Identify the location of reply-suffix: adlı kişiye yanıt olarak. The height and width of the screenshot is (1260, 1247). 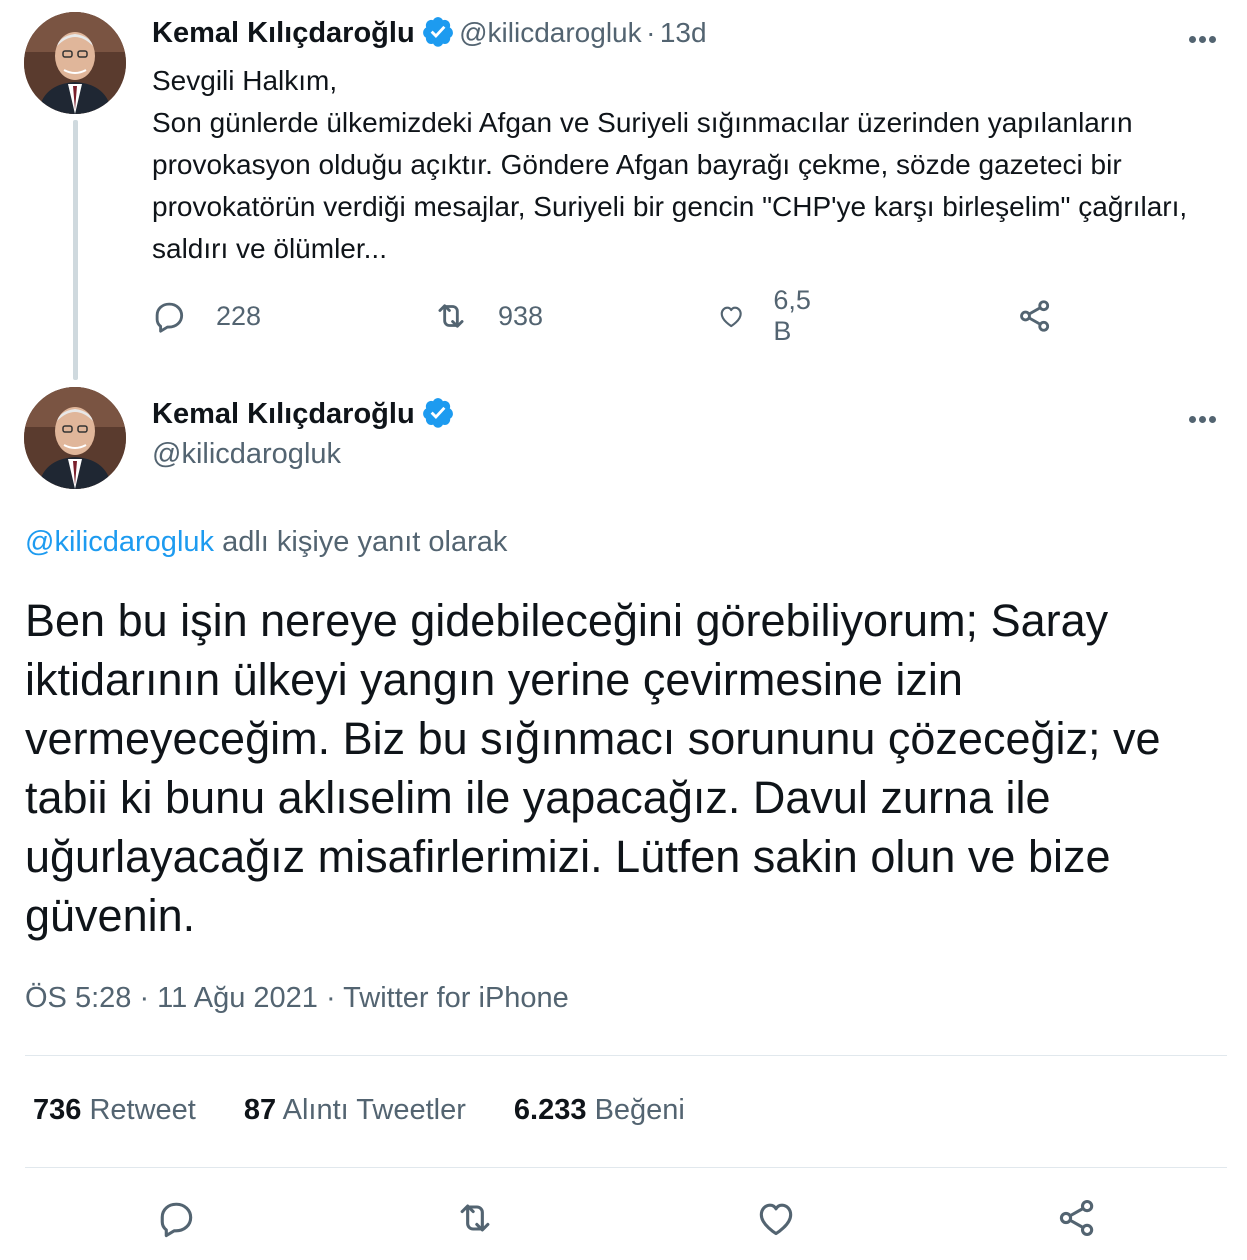
(361, 542).